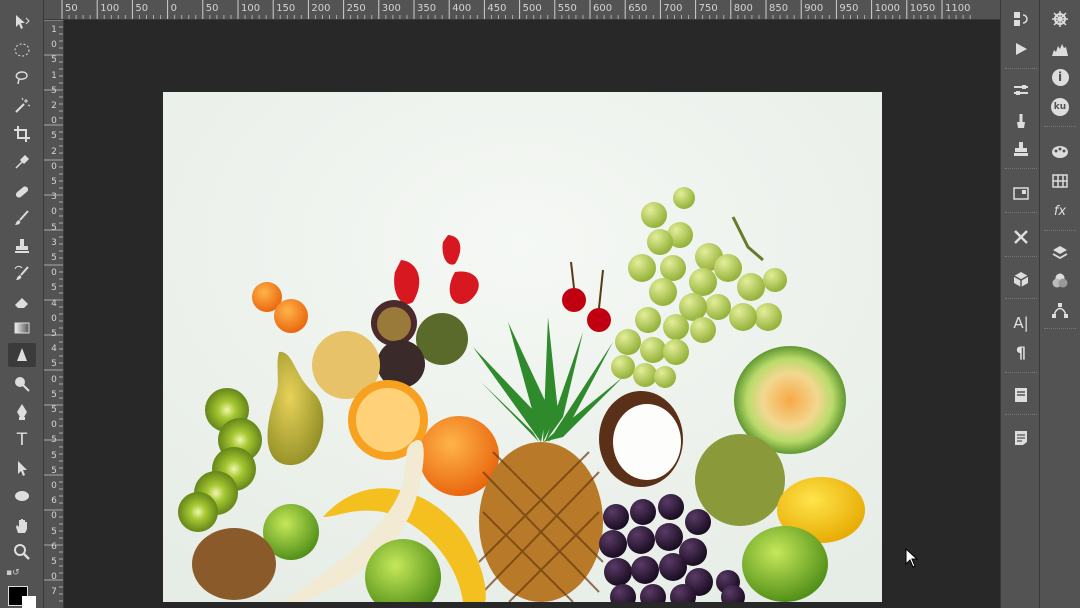 The image size is (1080, 608). Describe the element at coordinates (497, 8) in the screenshot. I see `ruler-tick-label: 450` at that location.